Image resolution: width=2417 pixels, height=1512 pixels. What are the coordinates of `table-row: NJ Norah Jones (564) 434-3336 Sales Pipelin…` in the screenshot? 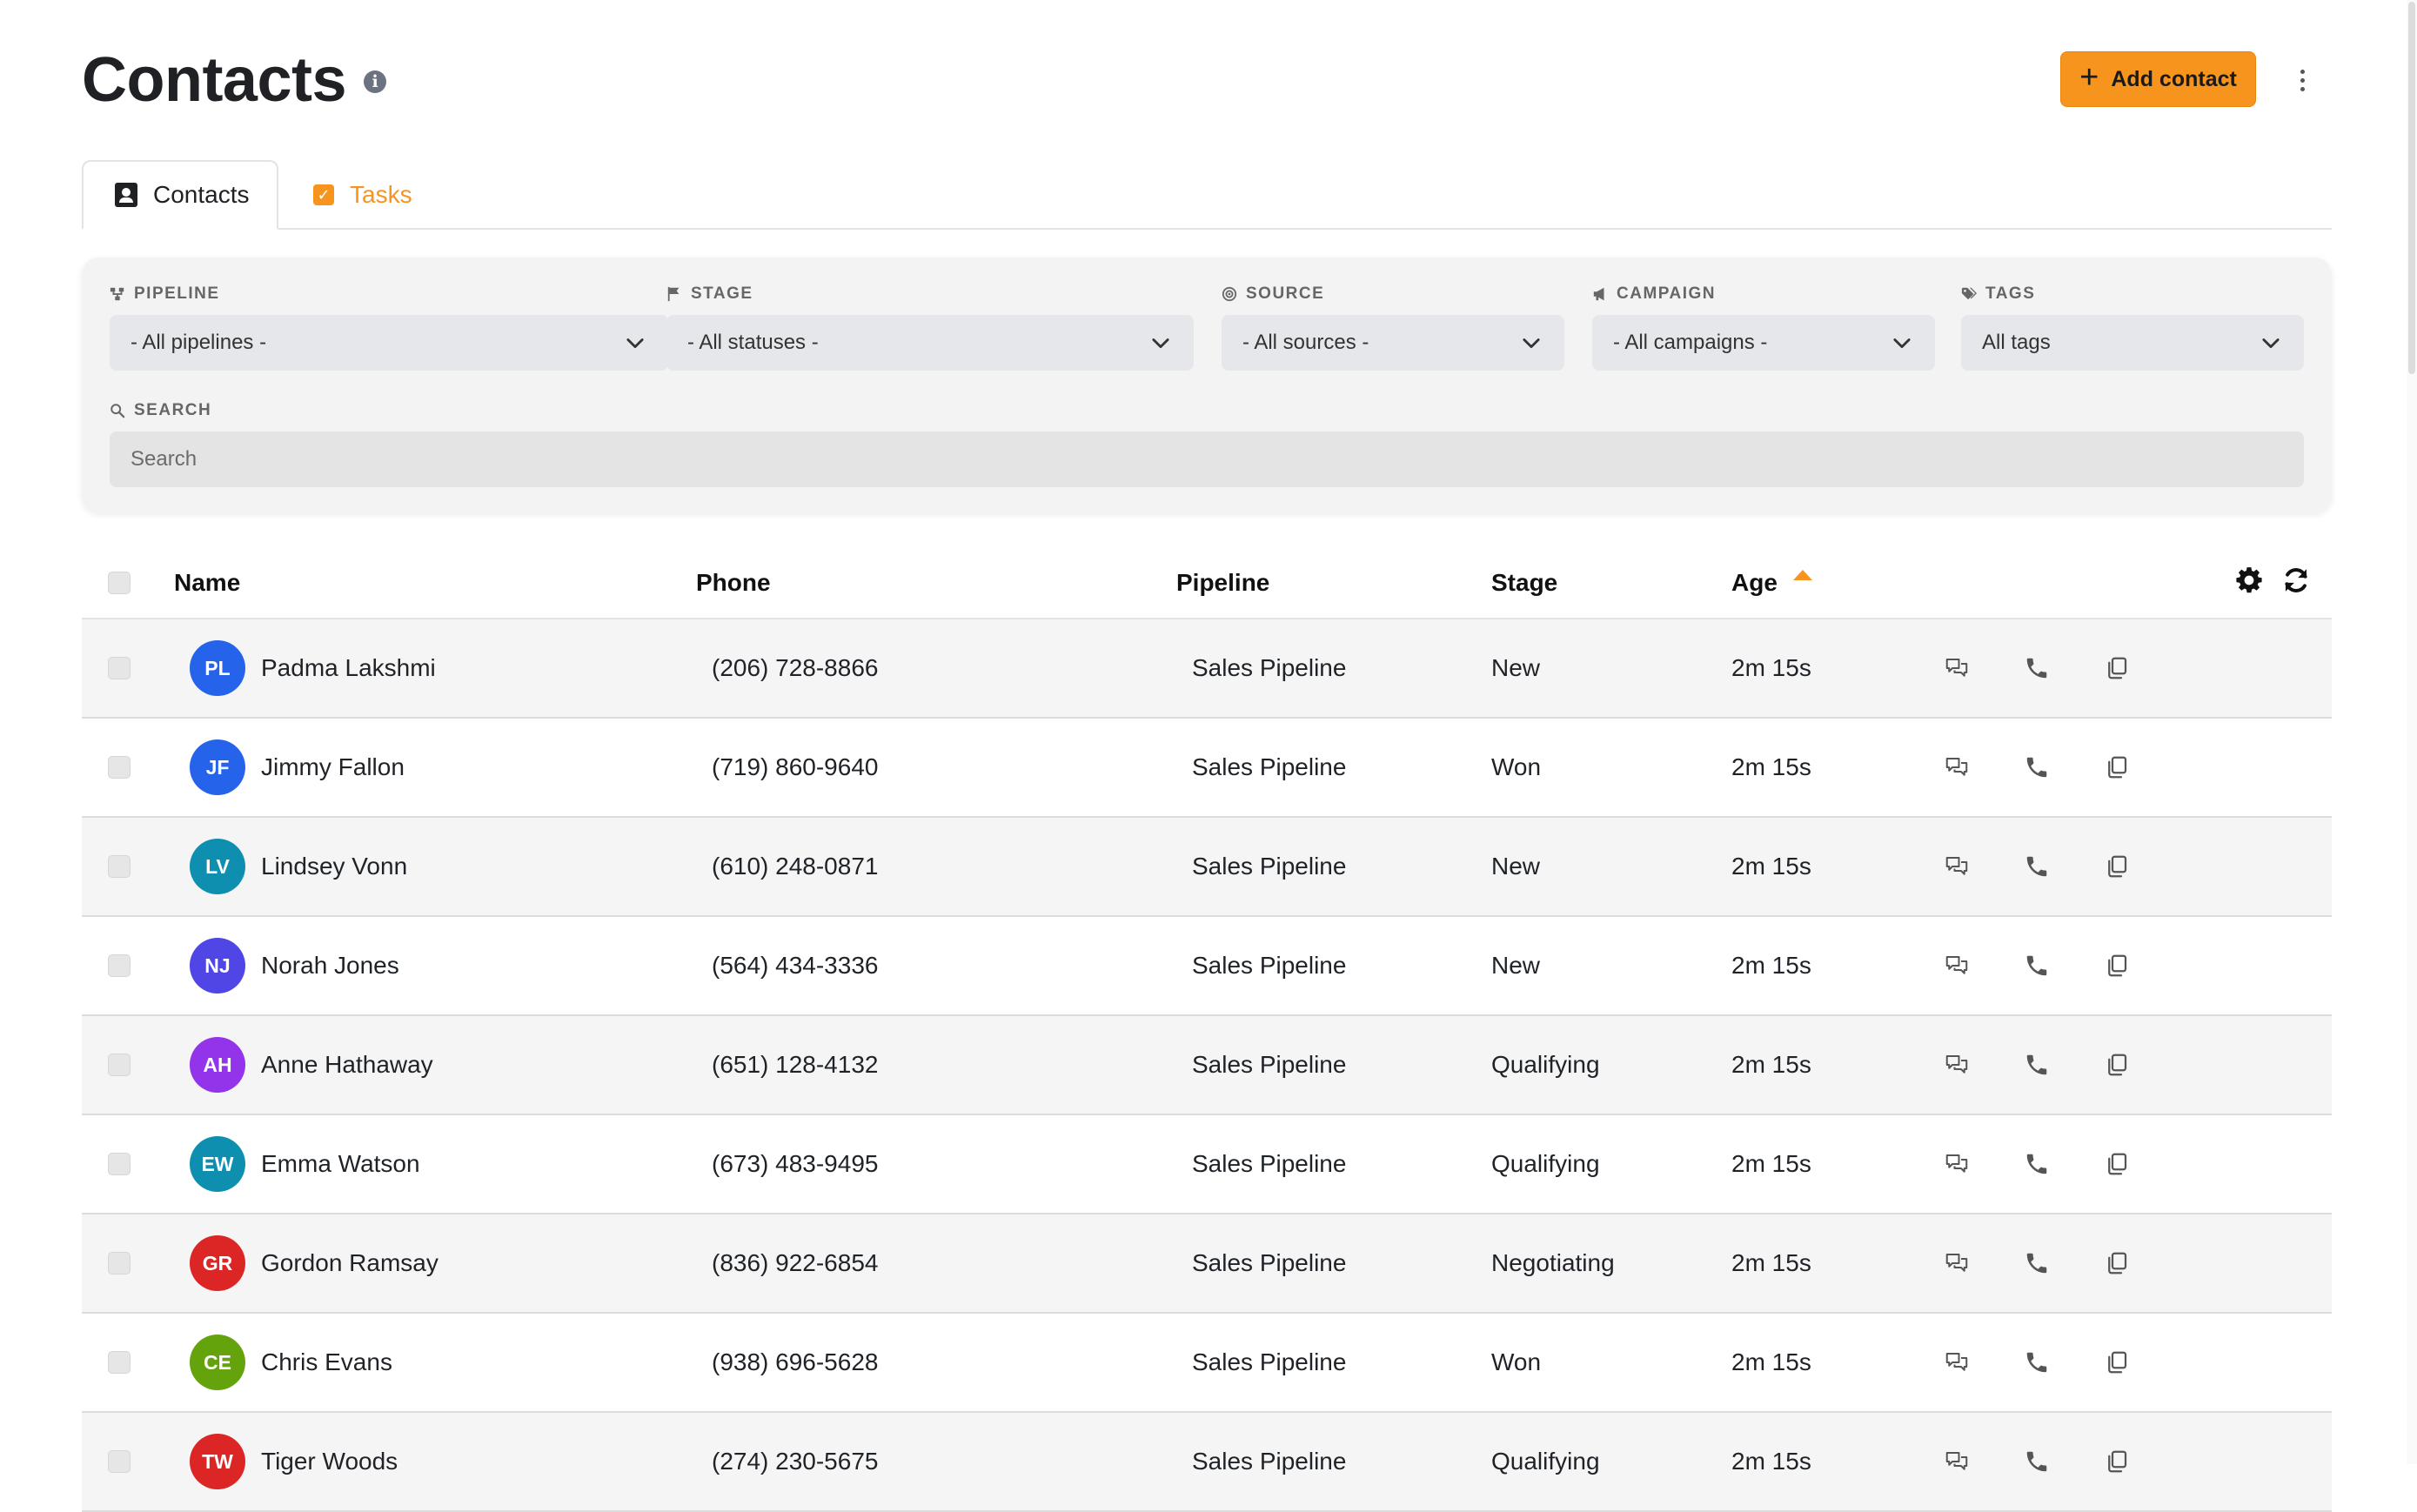 It's located at (1207, 967).